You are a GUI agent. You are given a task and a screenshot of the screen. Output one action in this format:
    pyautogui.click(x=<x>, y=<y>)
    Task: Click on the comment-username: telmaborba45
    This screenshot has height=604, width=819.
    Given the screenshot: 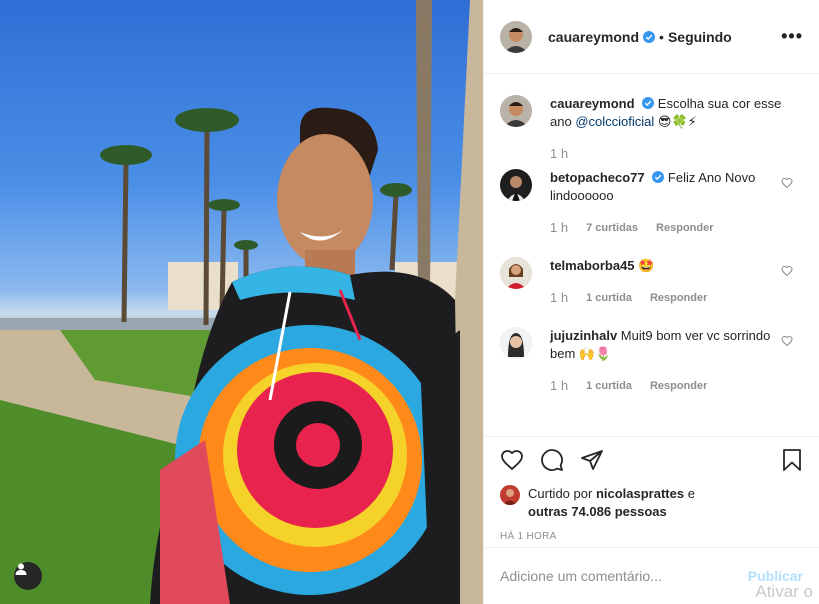 What is the action you would take?
    pyautogui.click(x=592, y=265)
    